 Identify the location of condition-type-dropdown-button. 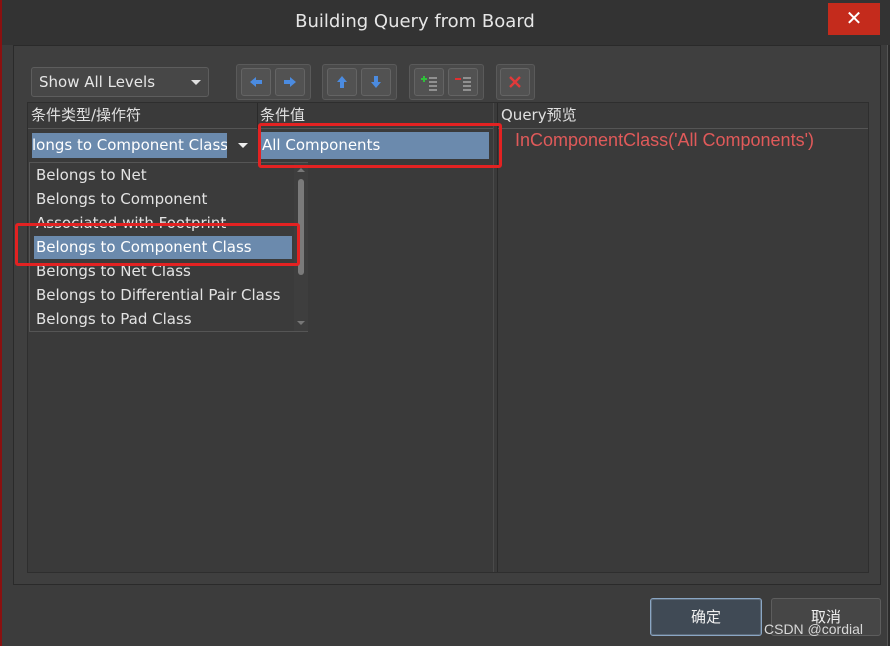
(243, 145).